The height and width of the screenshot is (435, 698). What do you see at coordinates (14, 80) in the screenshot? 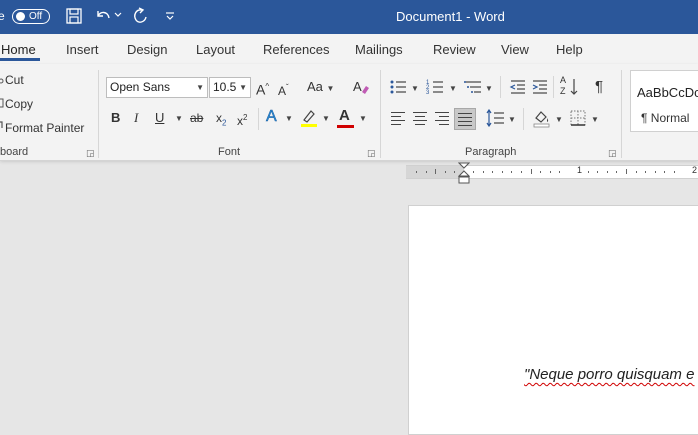
I see `cut-button: Cut` at bounding box center [14, 80].